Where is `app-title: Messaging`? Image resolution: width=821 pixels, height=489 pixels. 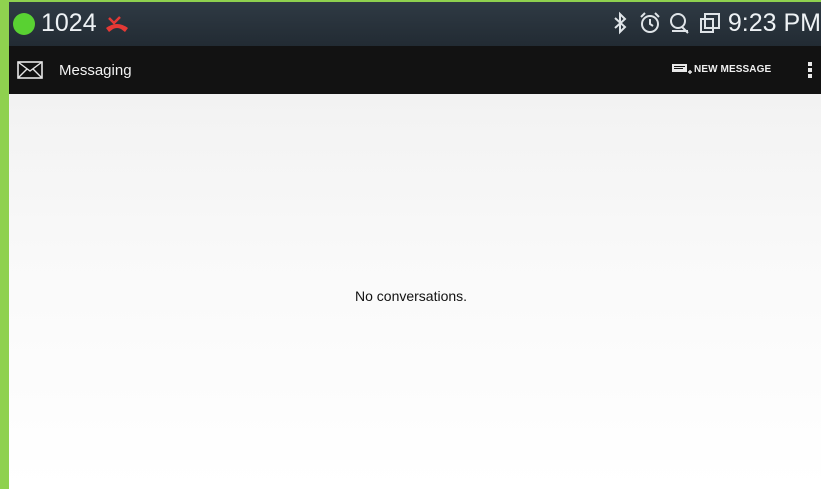
app-title: Messaging is located at coordinates (95, 70).